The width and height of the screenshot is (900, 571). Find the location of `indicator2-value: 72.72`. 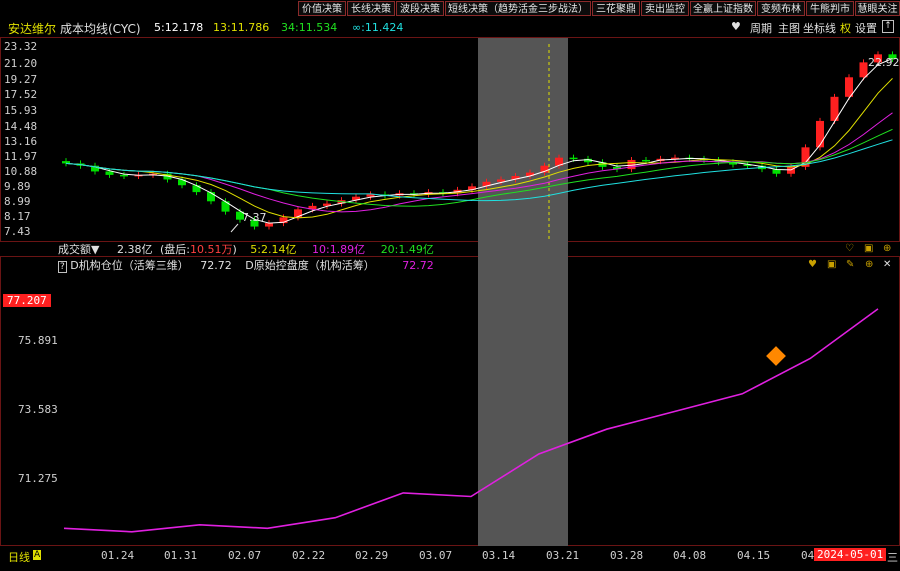

indicator2-value: 72.72 is located at coordinates (418, 265).